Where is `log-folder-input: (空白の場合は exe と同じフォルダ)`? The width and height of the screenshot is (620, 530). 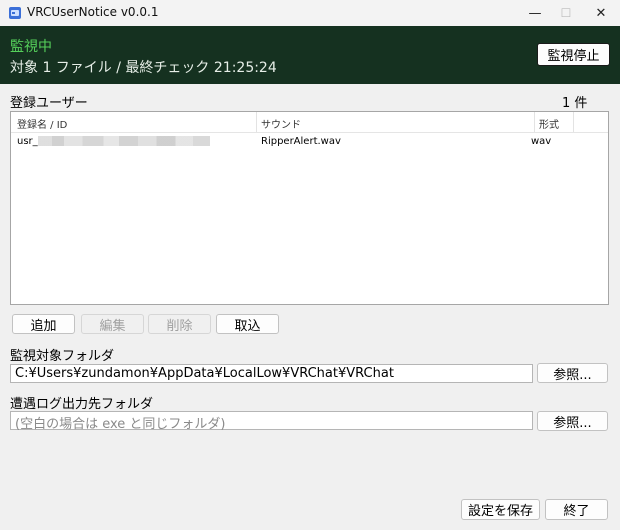 log-folder-input: (空白の場合は exe と同じフォルダ) is located at coordinates (271, 421).